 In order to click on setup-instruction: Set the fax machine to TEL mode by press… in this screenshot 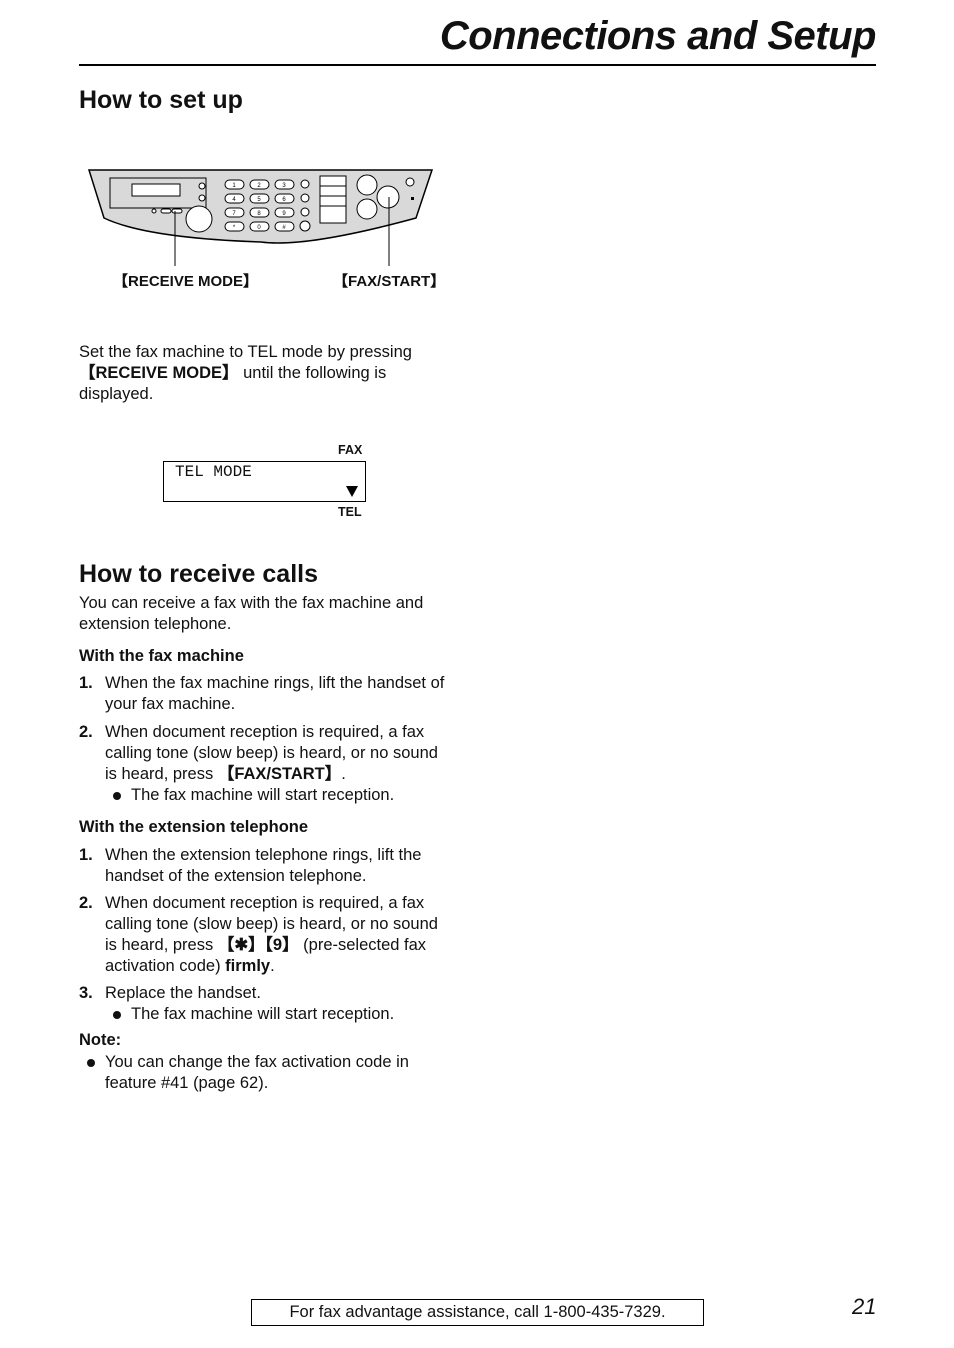, I will do `click(245, 373)`.